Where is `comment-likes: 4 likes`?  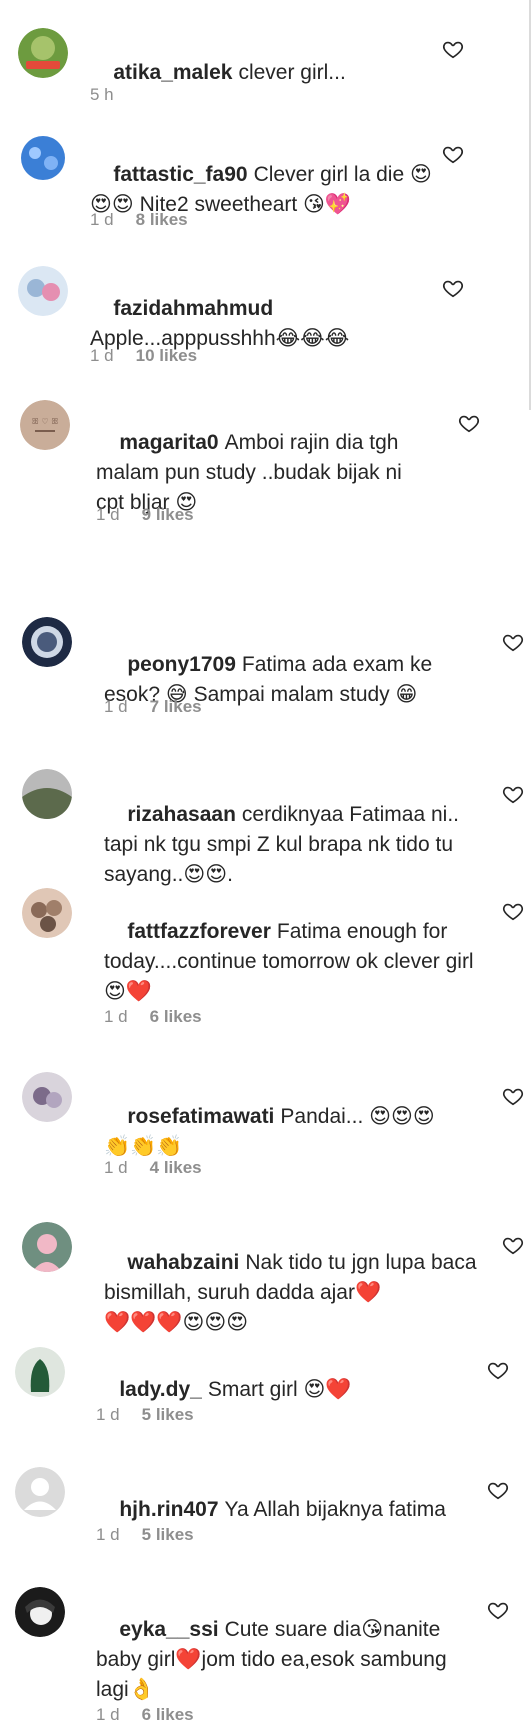 comment-likes: 4 likes is located at coordinates (176, 1167).